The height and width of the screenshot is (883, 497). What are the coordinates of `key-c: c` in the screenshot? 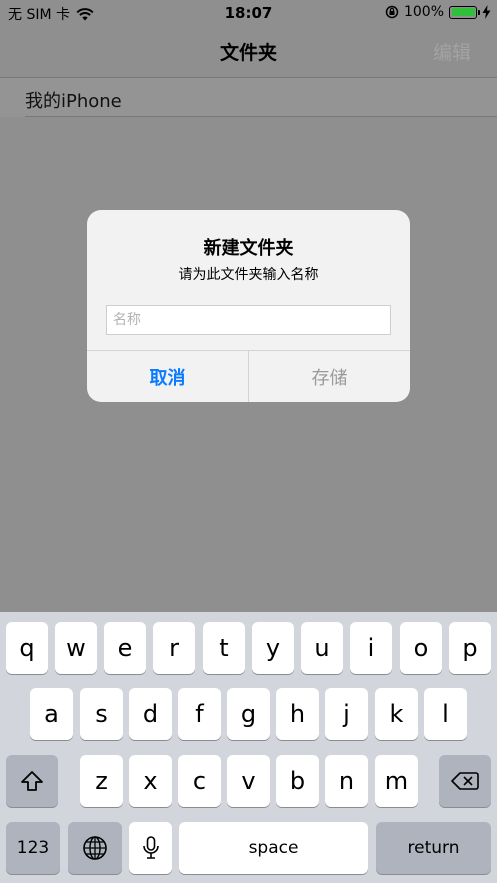 It's located at (199, 781).